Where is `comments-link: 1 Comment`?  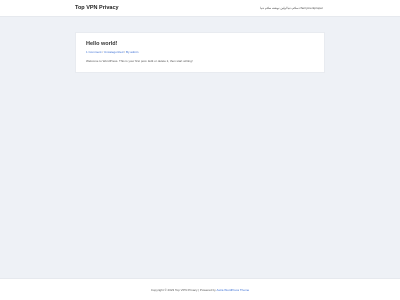
comments-link: 1 Comment is located at coordinates (94, 52).